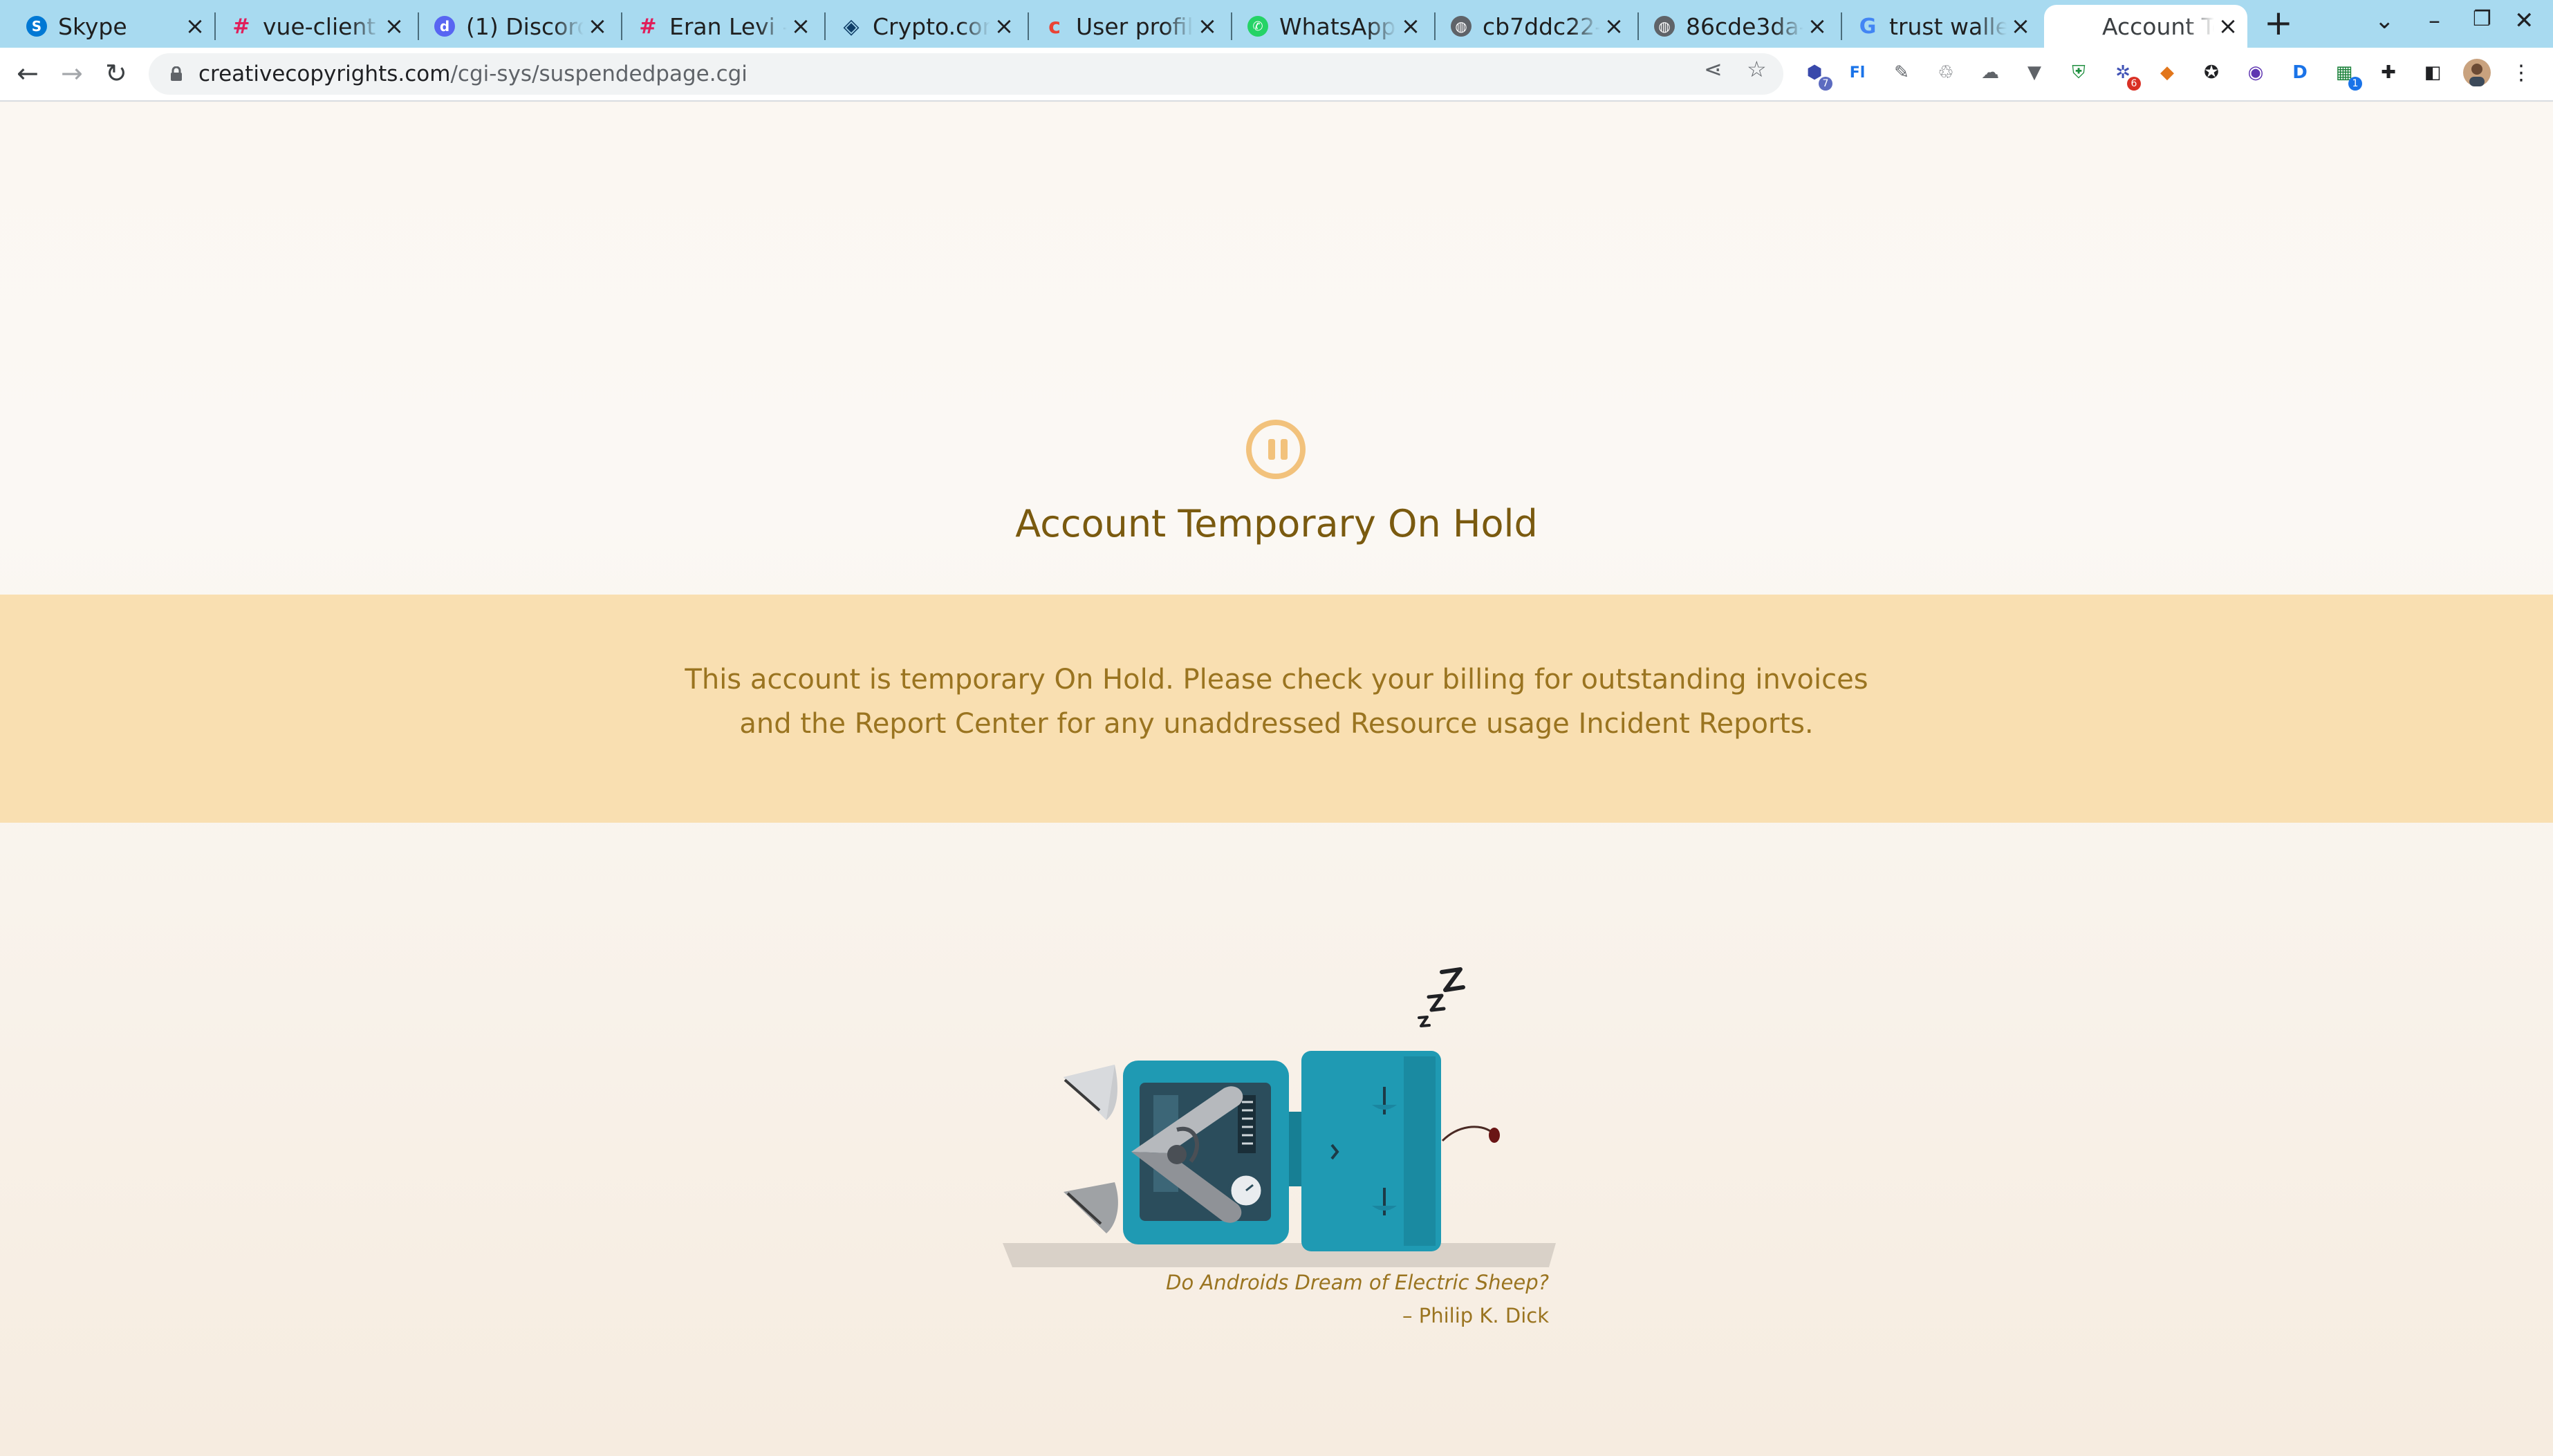  What do you see at coordinates (2278, 23) in the screenshot?
I see `new-tab-button: +` at bounding box center [2278, 23].